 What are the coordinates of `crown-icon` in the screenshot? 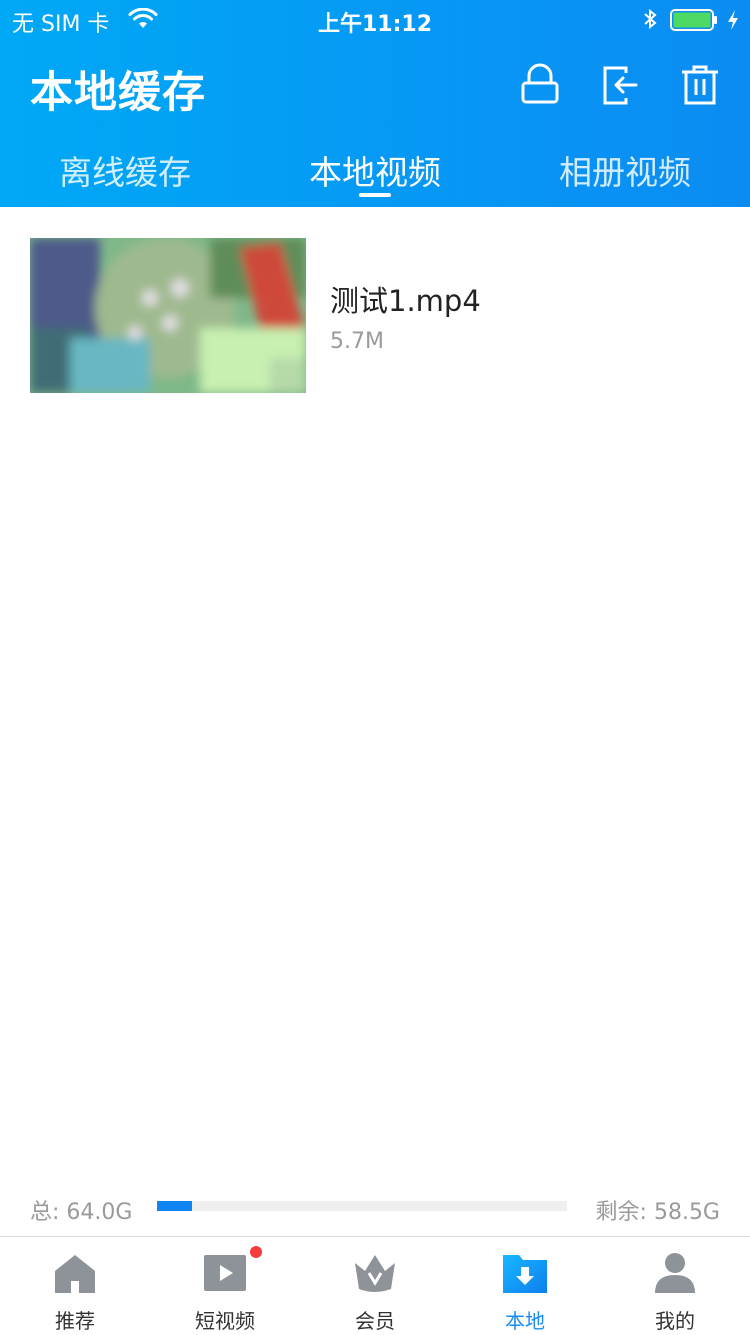 It's located at (375, 1273).